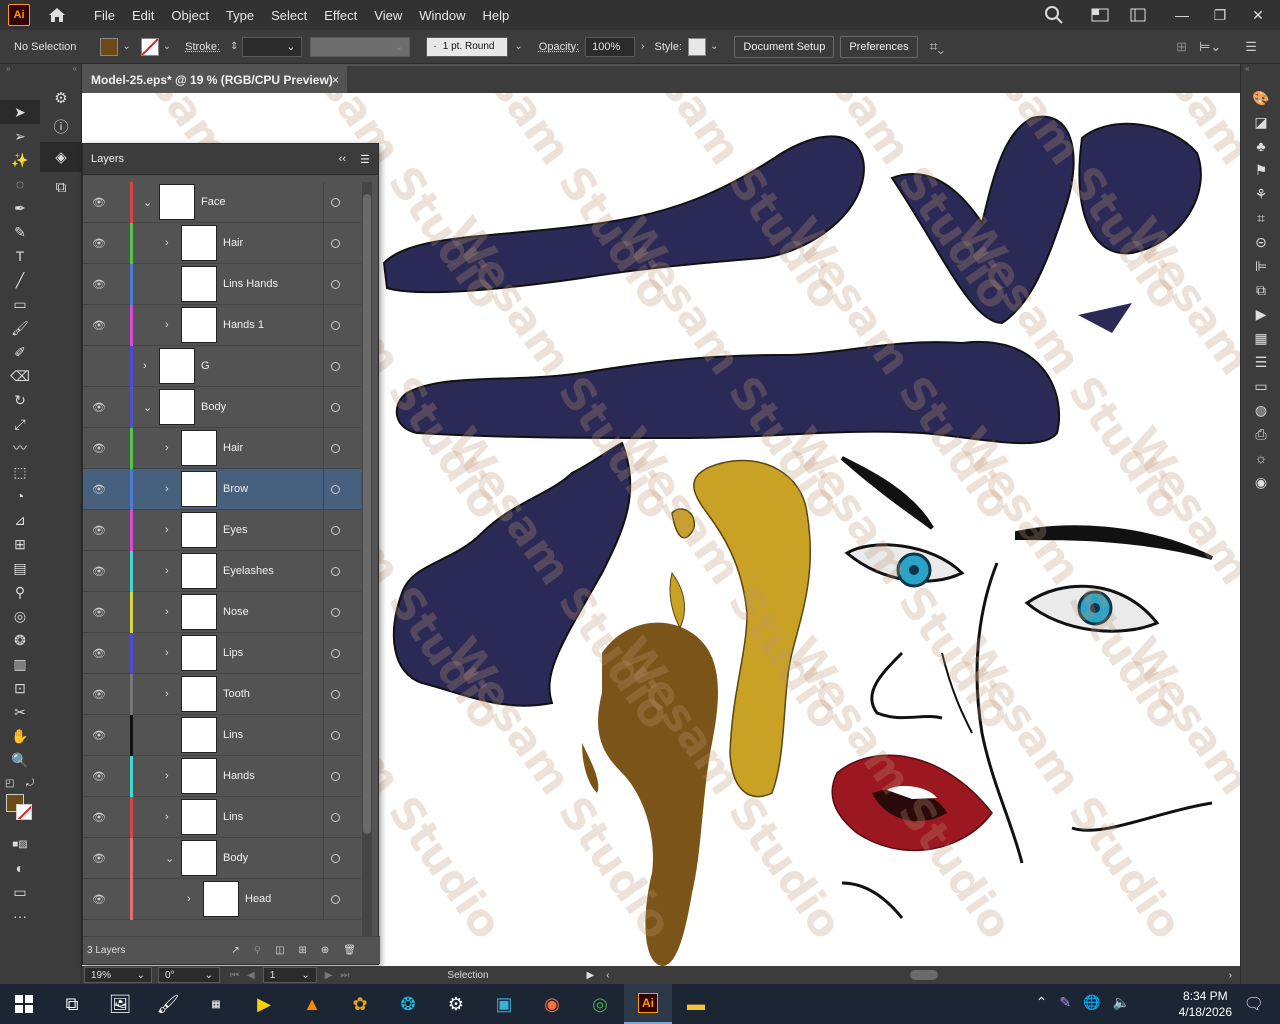 This screenshot has height=1024, width=1280. What do you see at coordinates (1260, 362) in the screenshot?
I see `properties-panel-icon: ☰` at bounding box center [1260, 362].